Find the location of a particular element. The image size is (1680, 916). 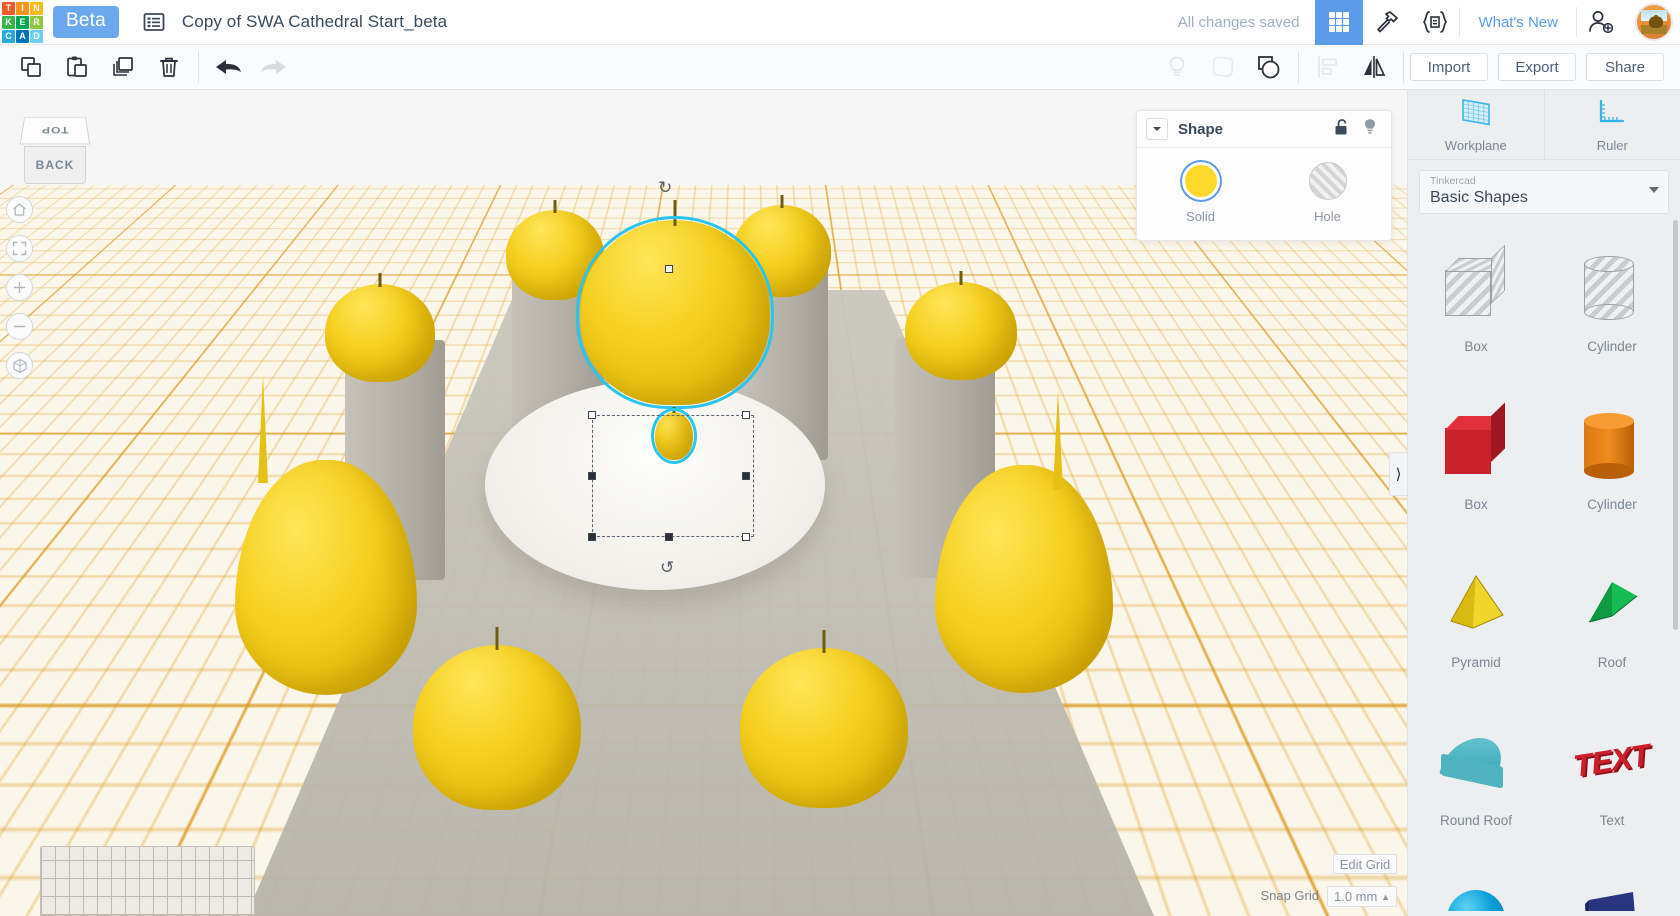

shape-pyramid: Pyramid is located at coordinates (1476, 624).